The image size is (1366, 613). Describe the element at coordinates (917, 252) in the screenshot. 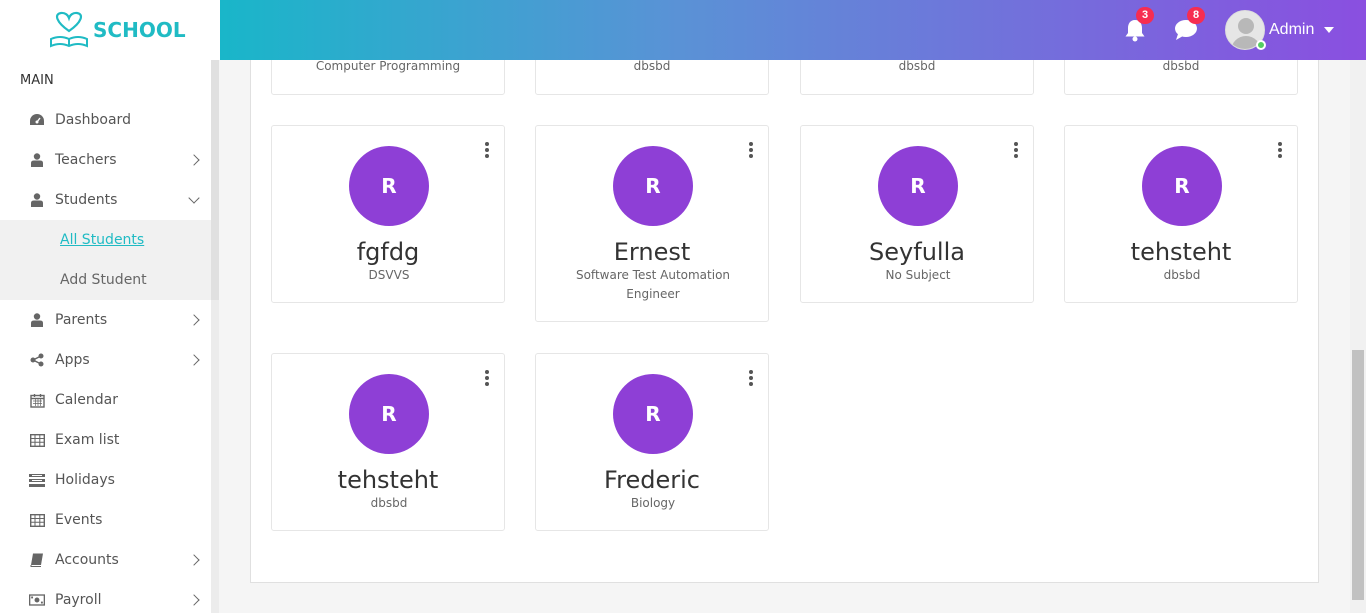

I see `student-name: Seyfulla` at that location.